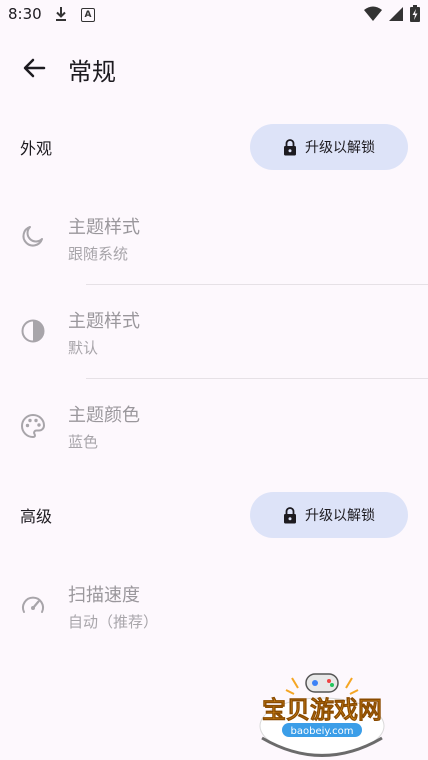 The image size is (428, 760). What do you see at coordinates (396, 13) in the screenshot?
I see `signal-icon` at bounding box center [396, 13].